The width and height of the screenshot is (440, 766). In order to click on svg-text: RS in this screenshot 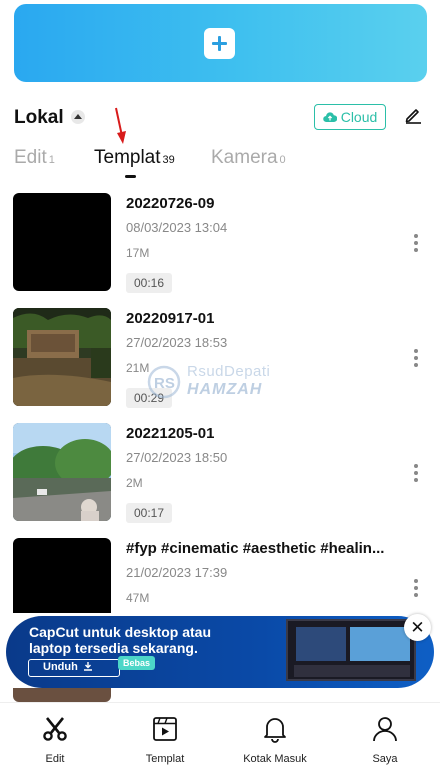, I will do `click(164, 383)`.